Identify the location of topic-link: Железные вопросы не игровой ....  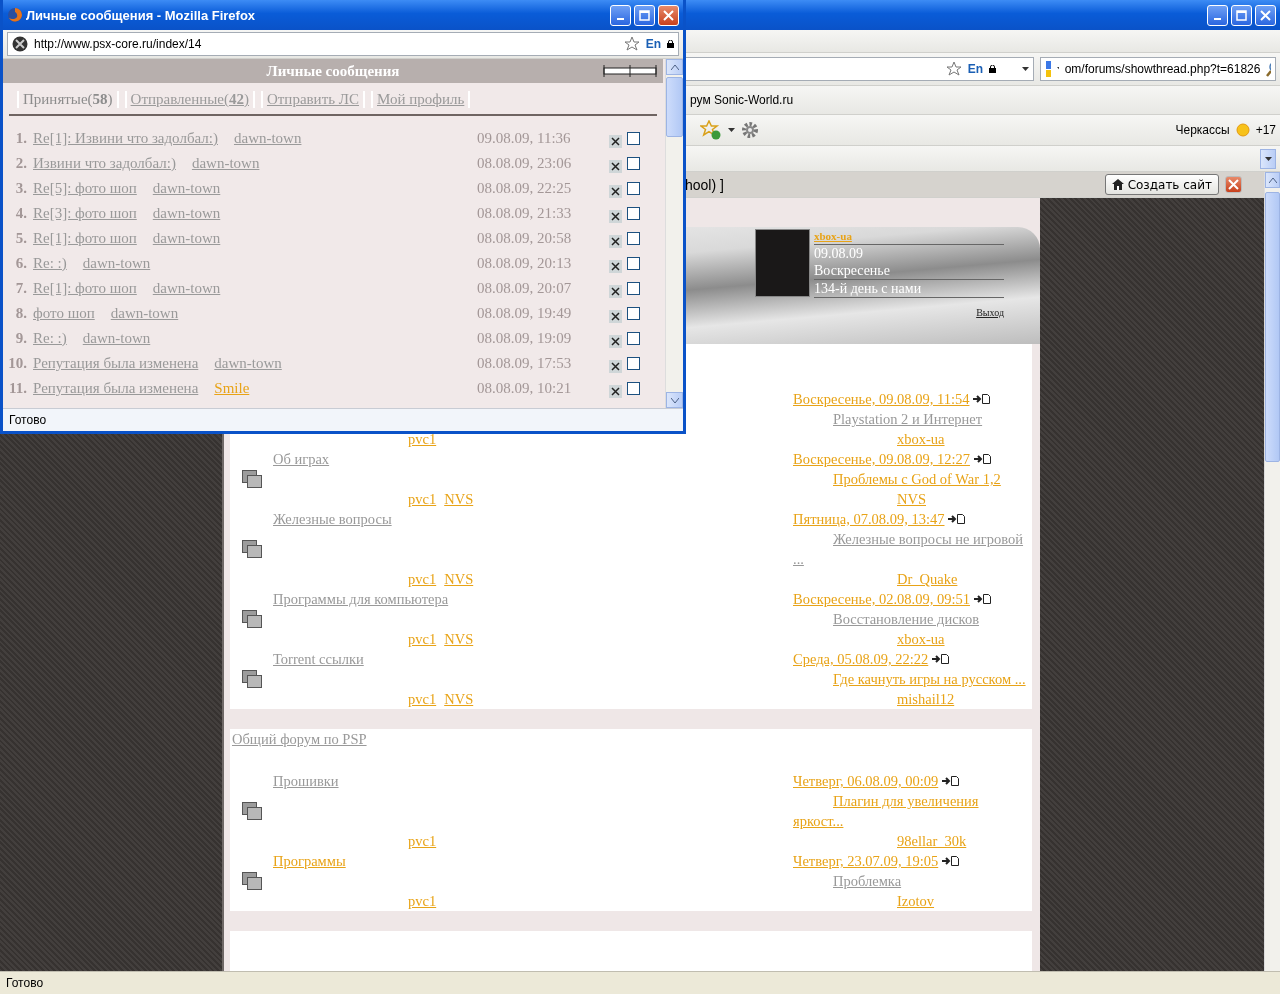
(912, 549).